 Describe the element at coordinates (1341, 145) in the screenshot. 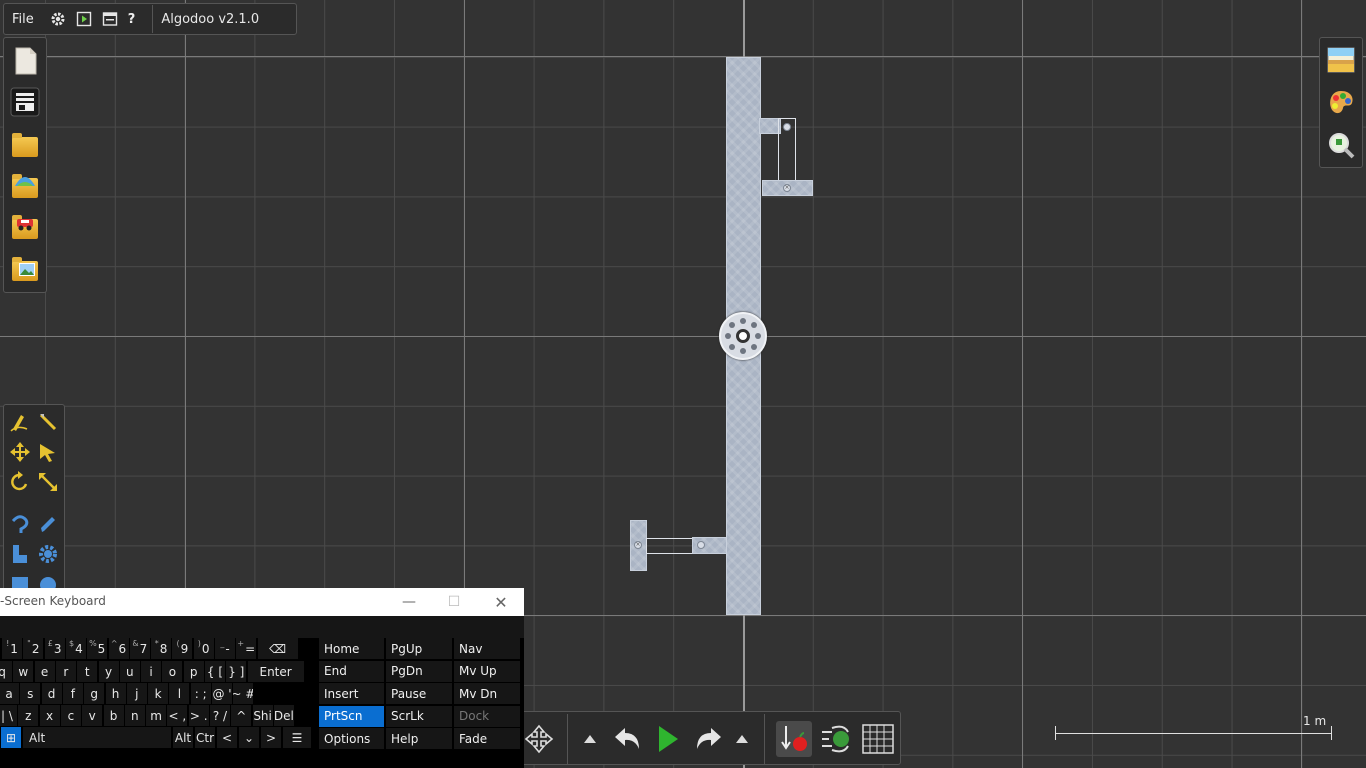

I see `zoom-view-icon` at that location.